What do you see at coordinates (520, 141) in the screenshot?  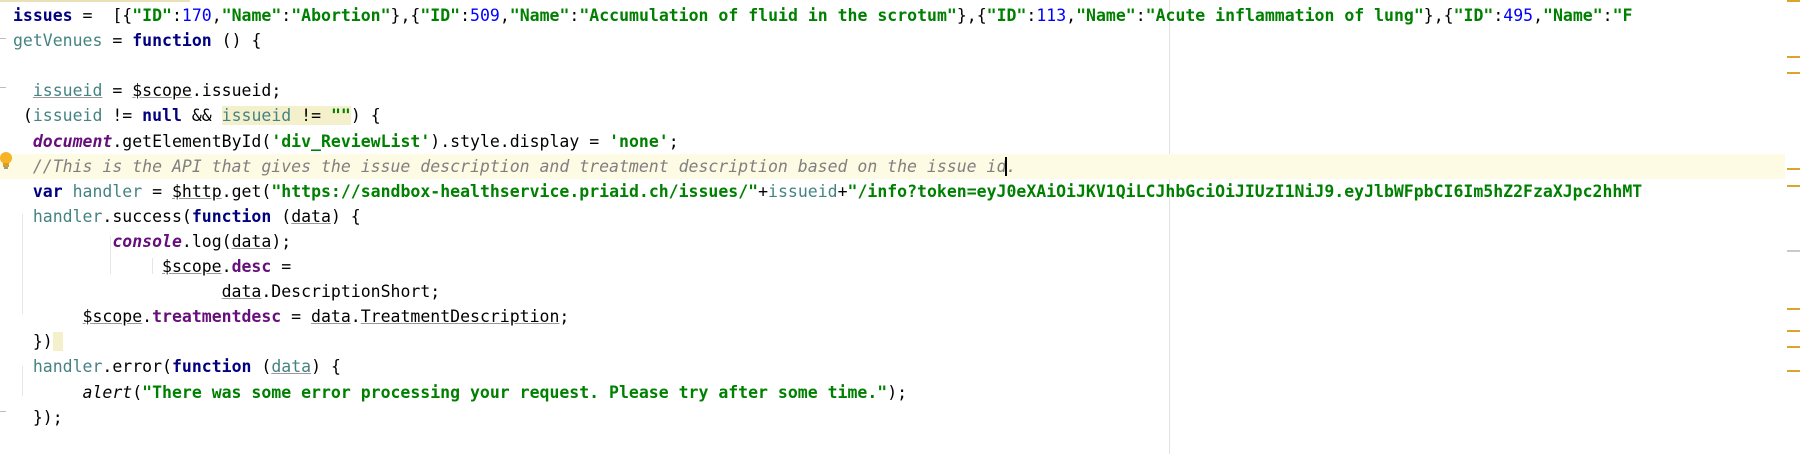 I see `code-token: ).style.display =` at bounding box center [520, 141].